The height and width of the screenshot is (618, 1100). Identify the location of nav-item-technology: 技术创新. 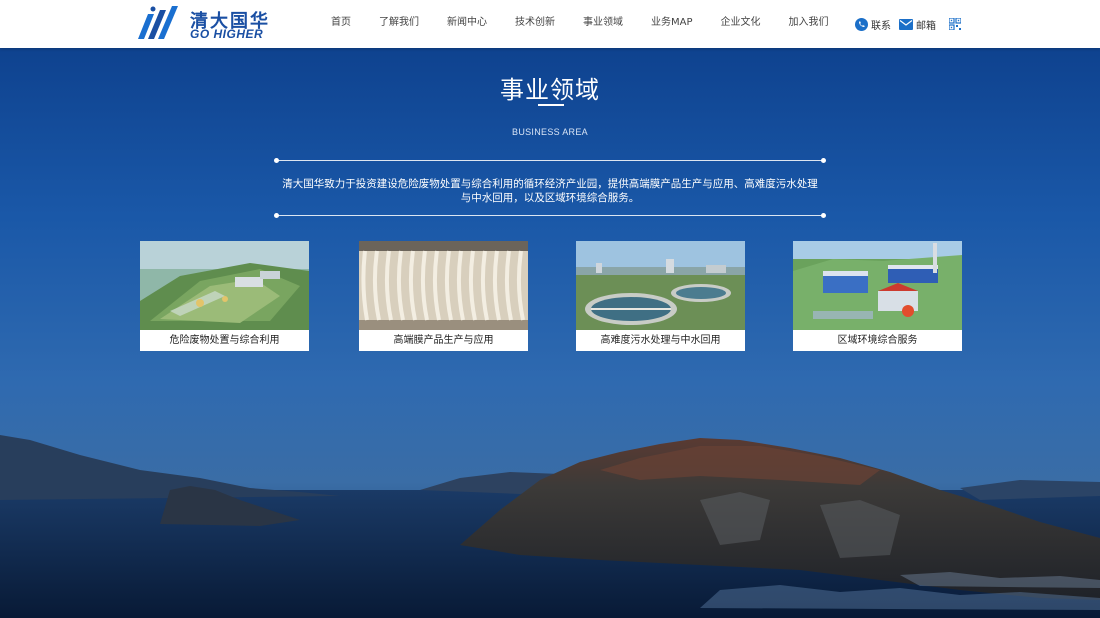
(535, 24).